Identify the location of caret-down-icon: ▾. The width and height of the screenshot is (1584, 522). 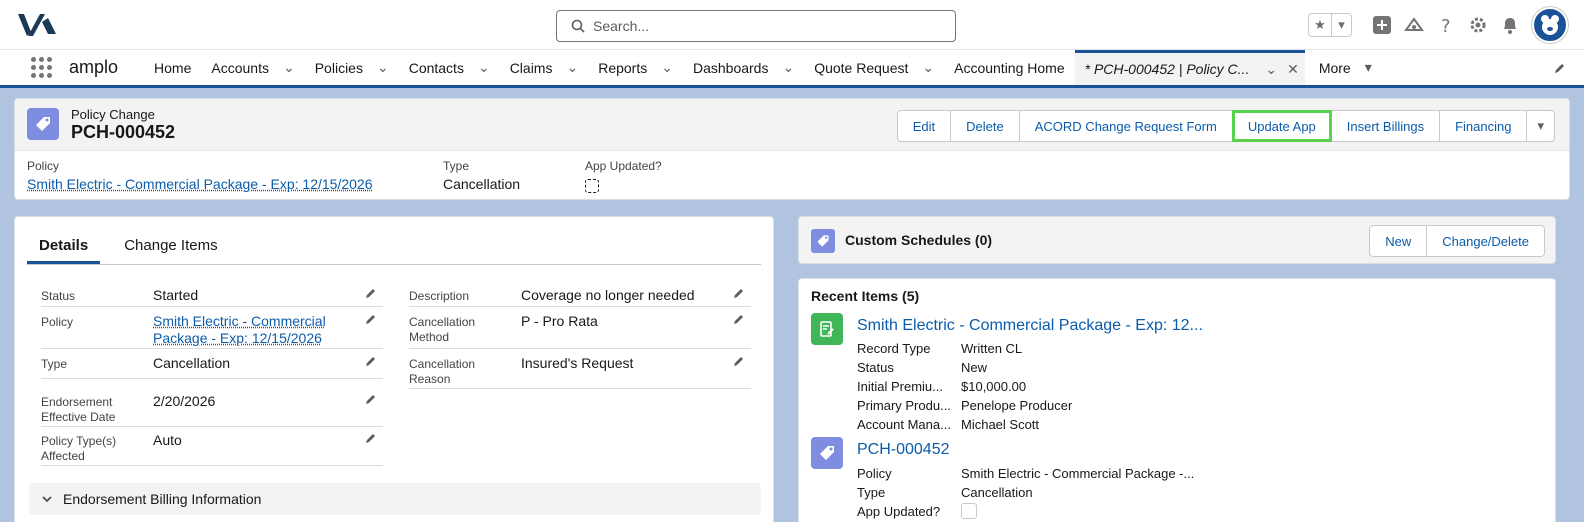
(1368, 67).